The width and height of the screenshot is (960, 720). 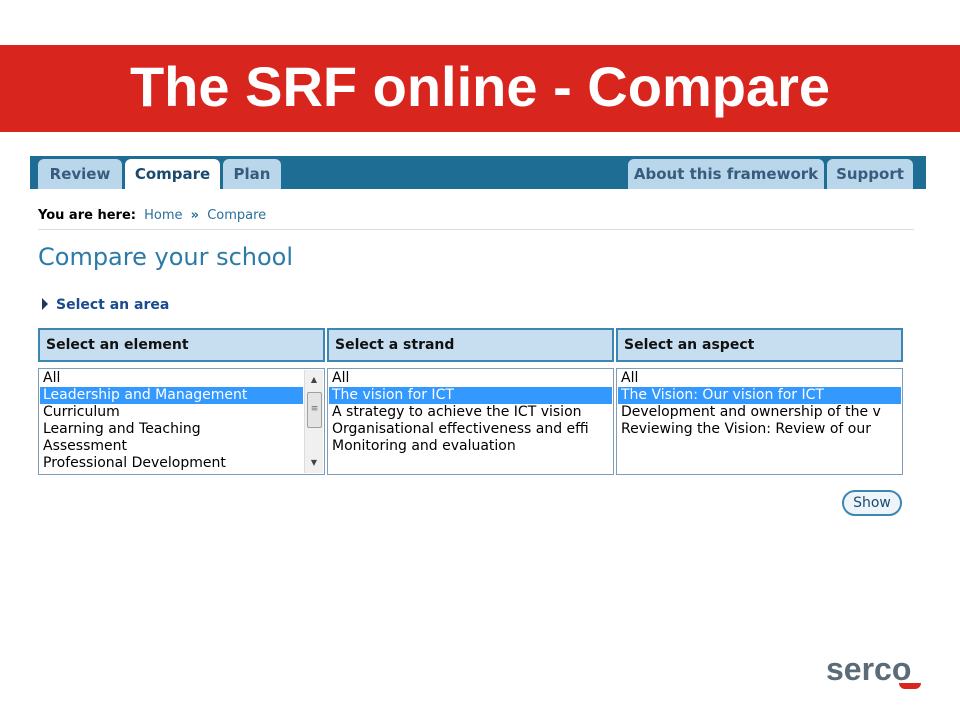 What do you see at coordinates (470, 345) in the screenshot?
I see `strand-column-header: Select a strand` at bounding box center [470, 345].